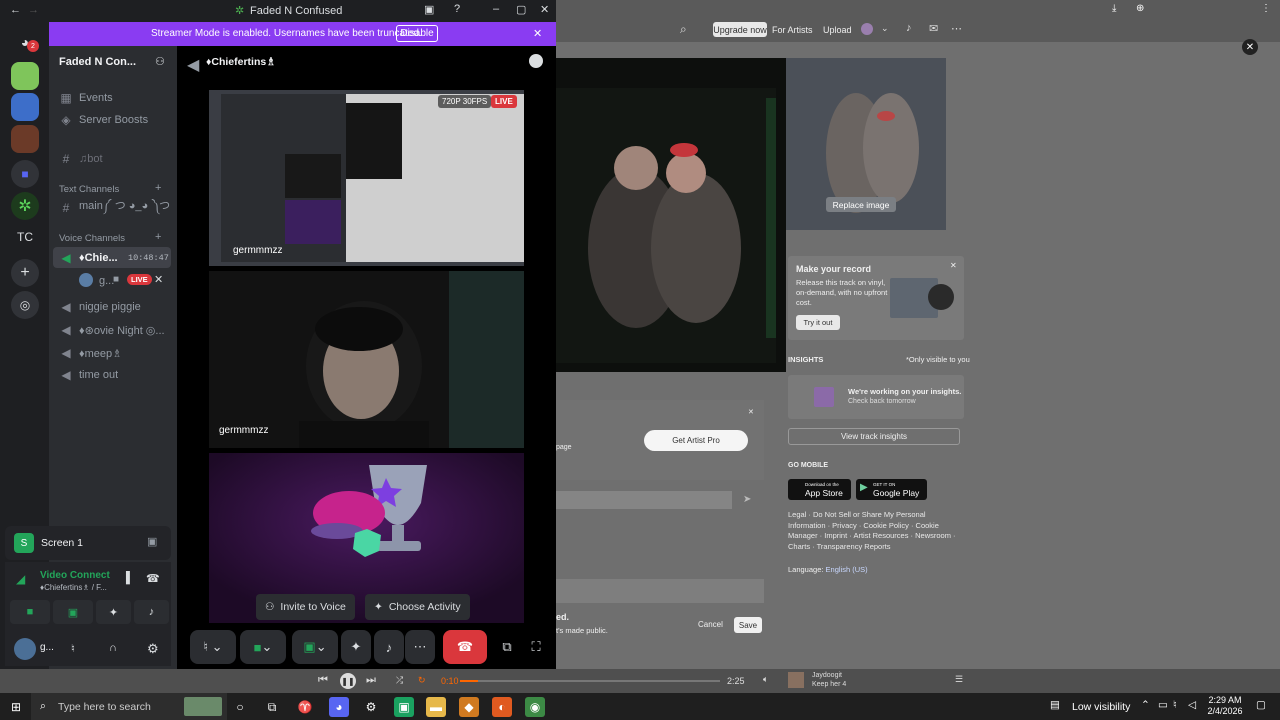 This screenshot has height=720, width=1280. I want to click on queue-icon: ☰, so click(959, 679).